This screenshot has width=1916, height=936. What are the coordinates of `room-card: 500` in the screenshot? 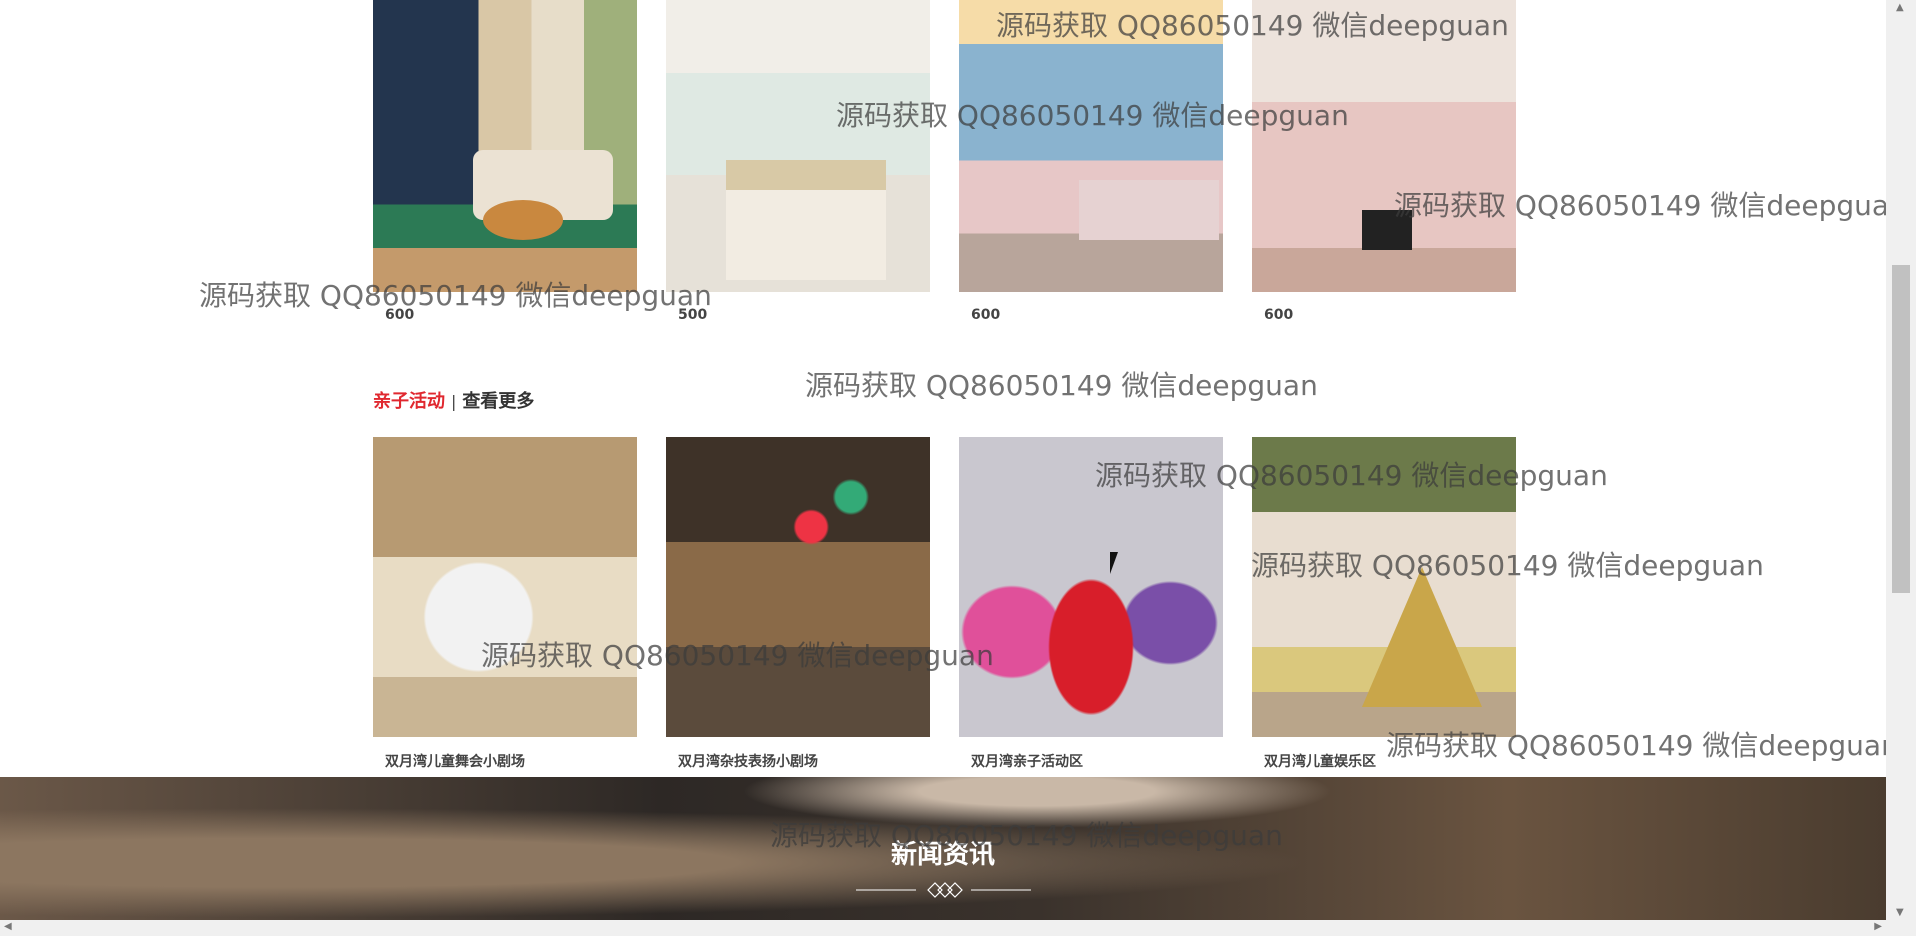 It's located at (798, 161).